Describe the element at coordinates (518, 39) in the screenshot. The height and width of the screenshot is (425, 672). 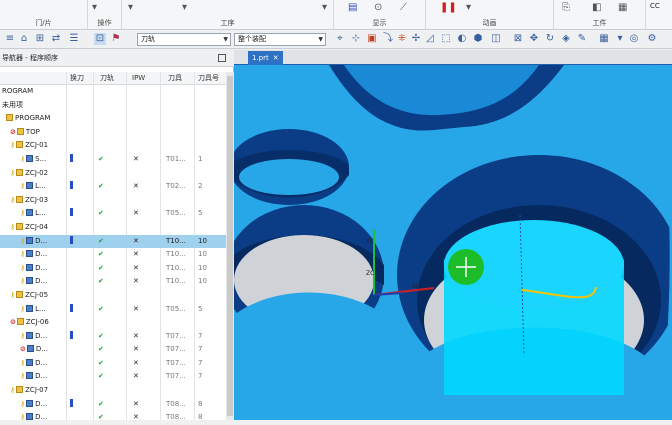
I see `zoom-icon: ⊠` at that location.